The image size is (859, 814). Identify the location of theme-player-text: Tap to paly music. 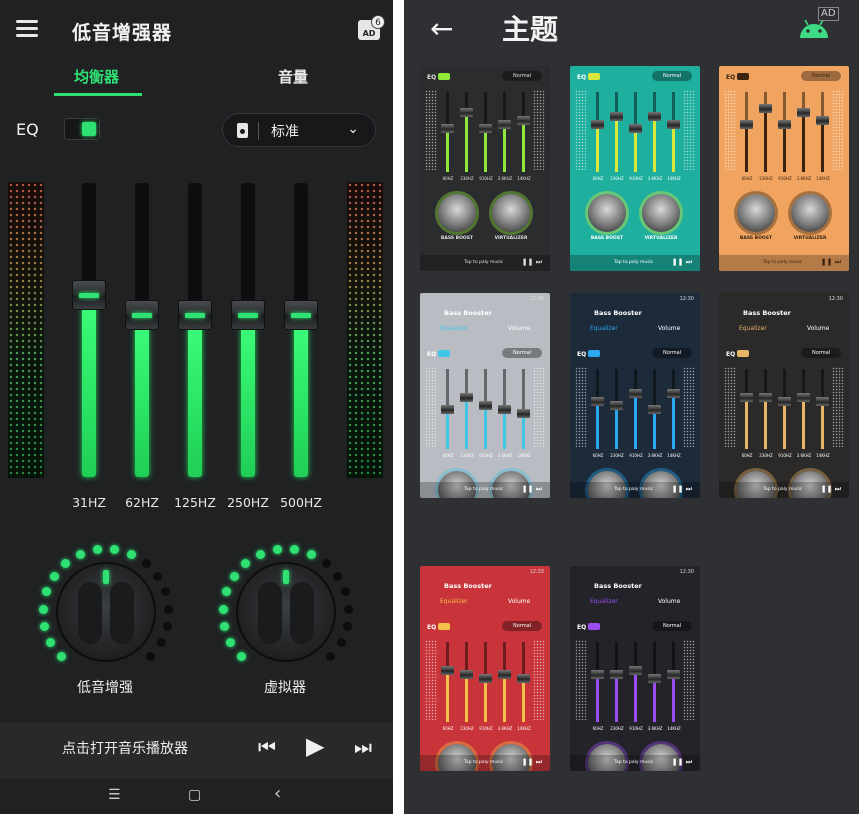
(484, 262).